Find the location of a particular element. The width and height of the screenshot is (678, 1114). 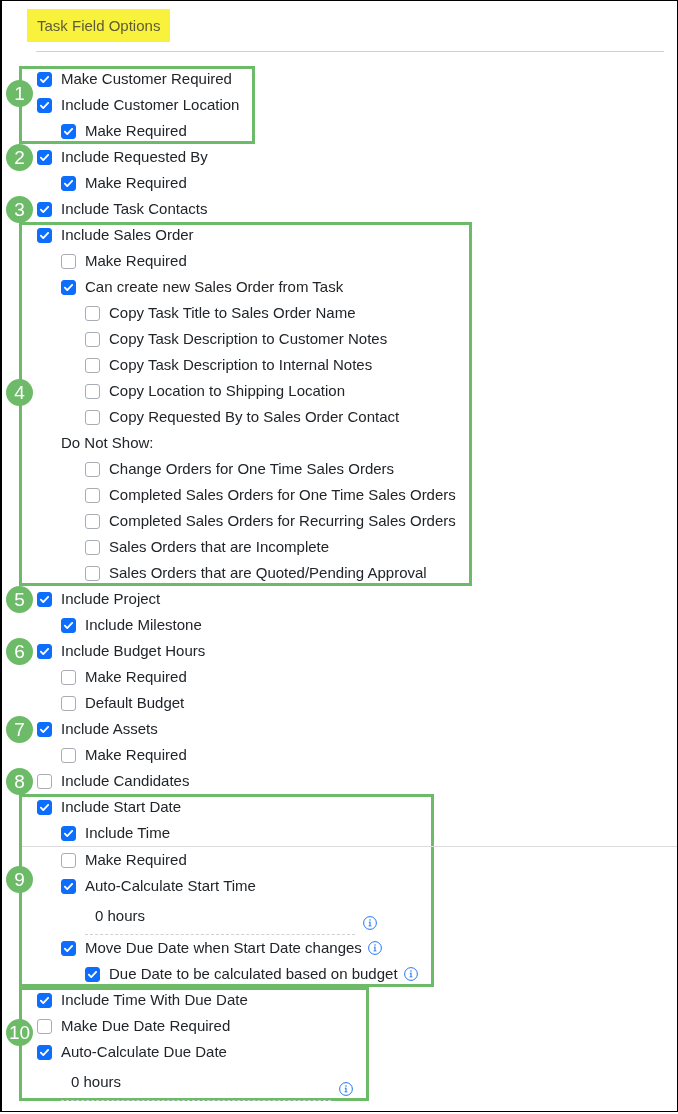

option-label: Include Customer Location is located at coordinates (150, 105).